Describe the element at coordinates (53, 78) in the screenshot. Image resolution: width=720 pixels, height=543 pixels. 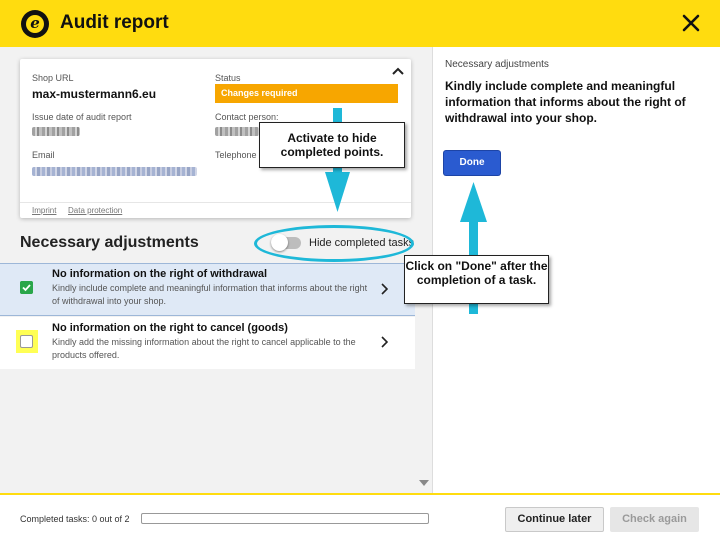
I see `shop-url-label: Shop URL` at that location.